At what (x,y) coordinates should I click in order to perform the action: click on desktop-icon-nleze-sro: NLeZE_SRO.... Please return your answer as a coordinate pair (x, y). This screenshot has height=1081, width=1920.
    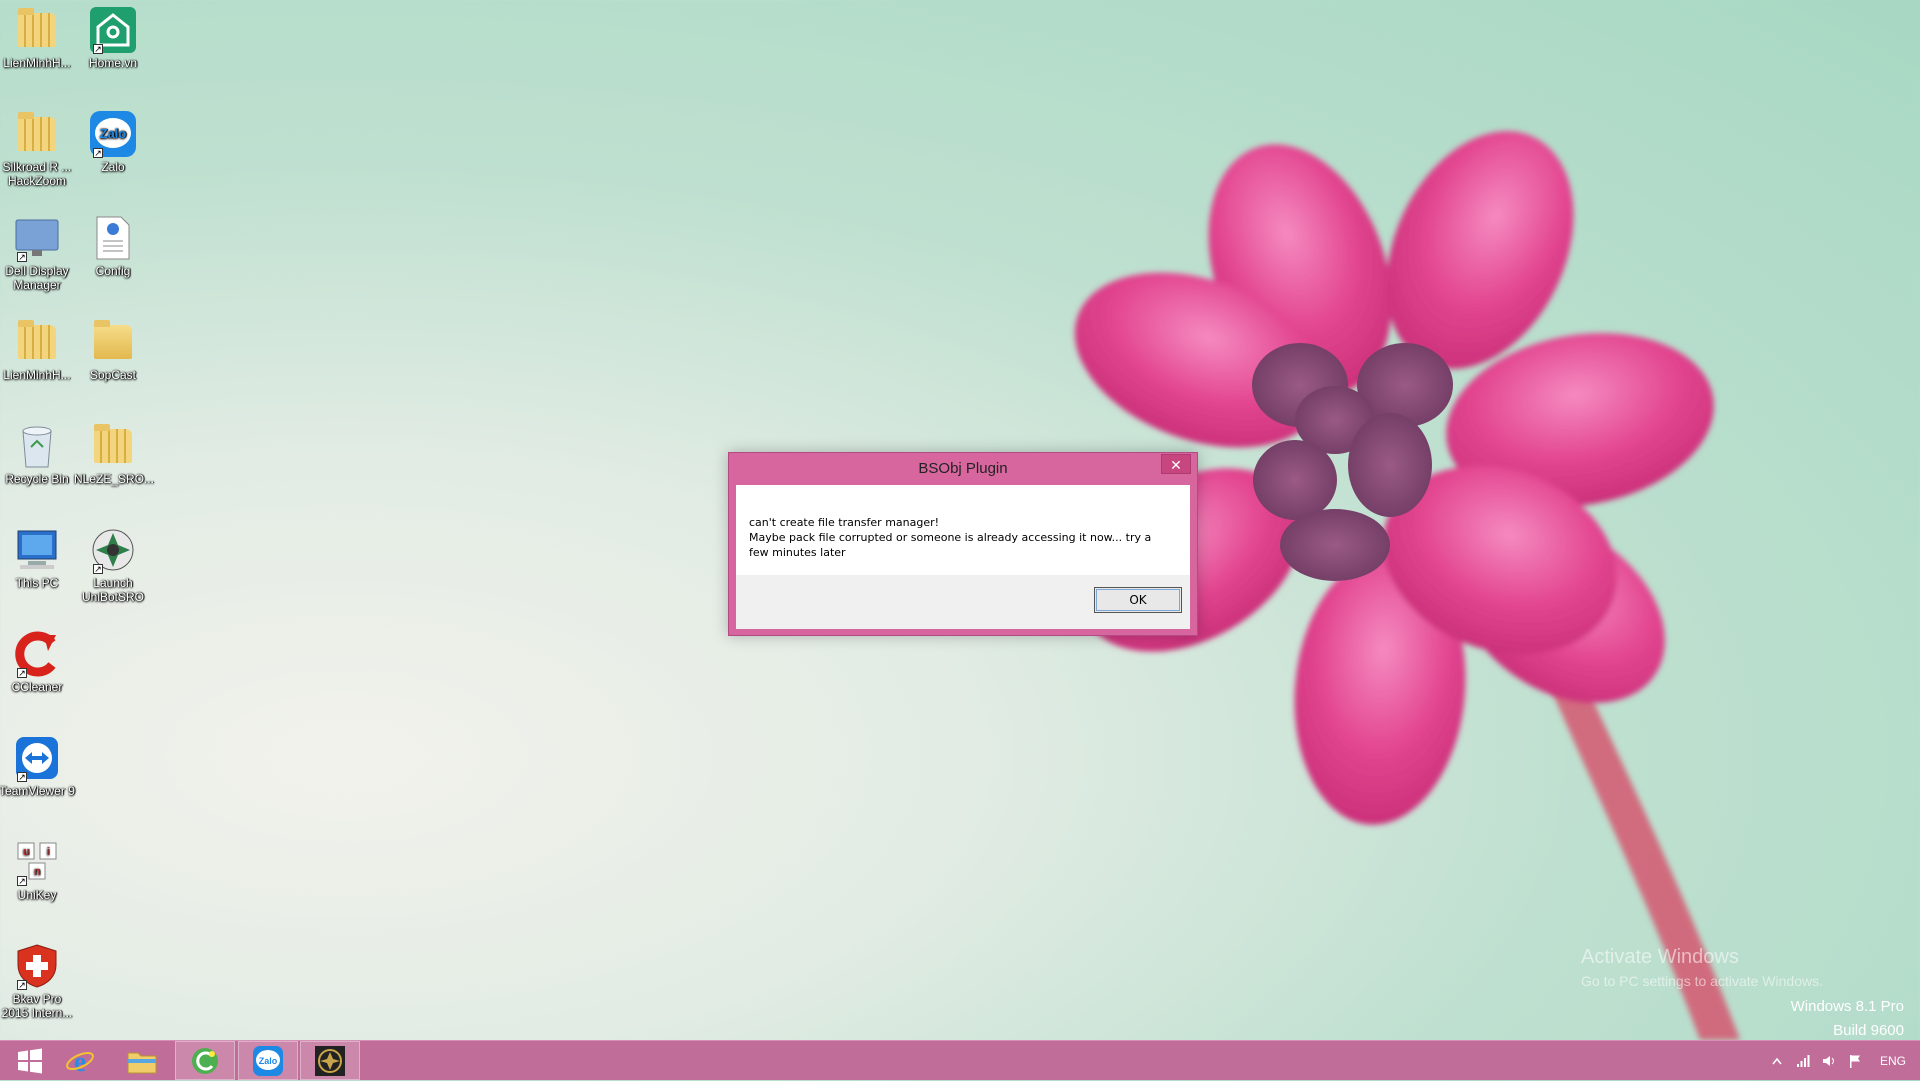
    Looking at the image, I should click on (114, 454).